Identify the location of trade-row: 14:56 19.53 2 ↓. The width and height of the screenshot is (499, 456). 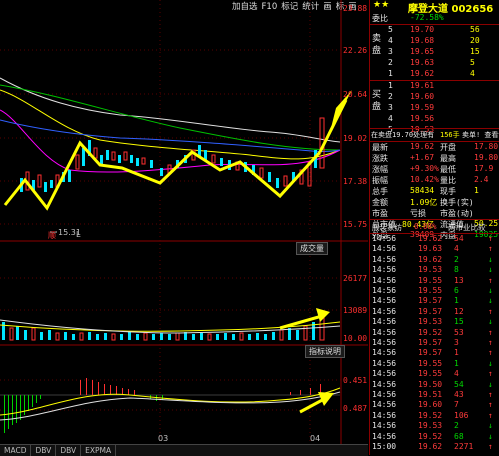
(432, 426).